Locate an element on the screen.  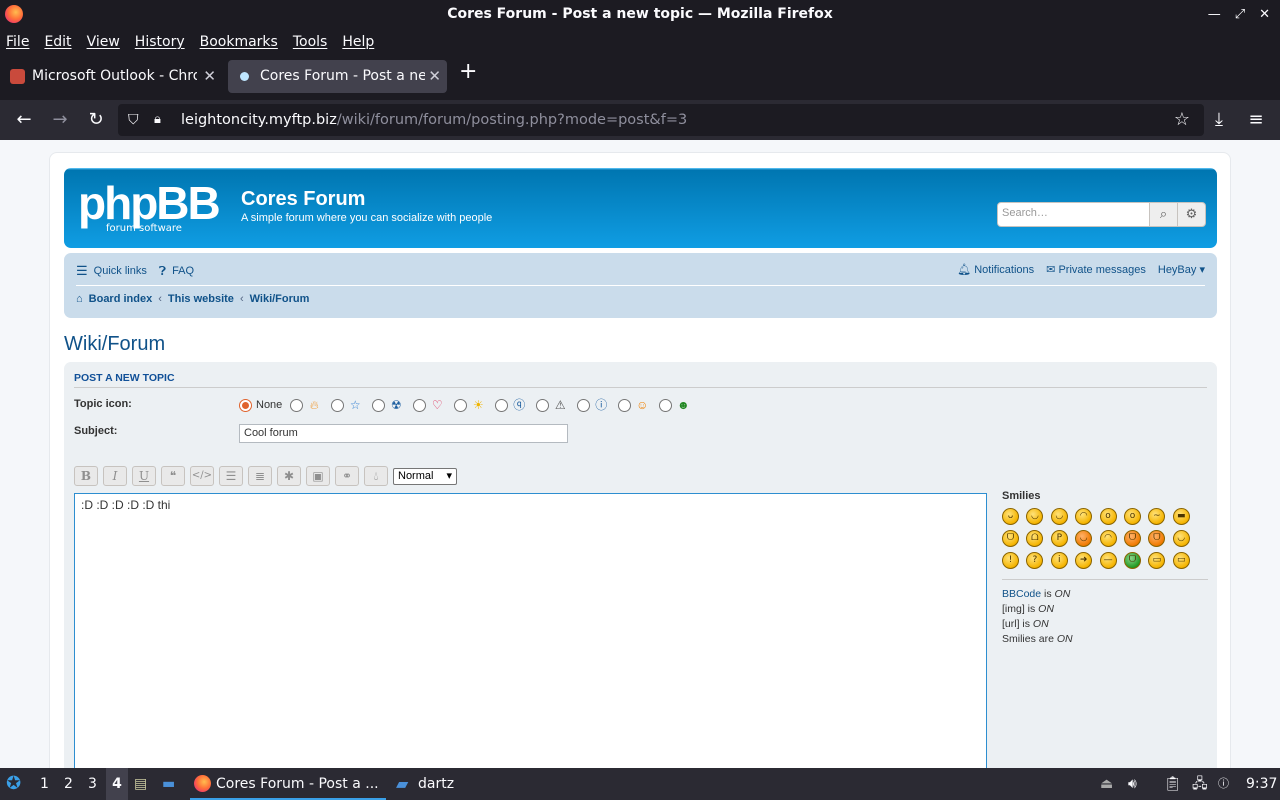
taskbar-folder-window: ▰ dartz is located at coordinates (424, 784).